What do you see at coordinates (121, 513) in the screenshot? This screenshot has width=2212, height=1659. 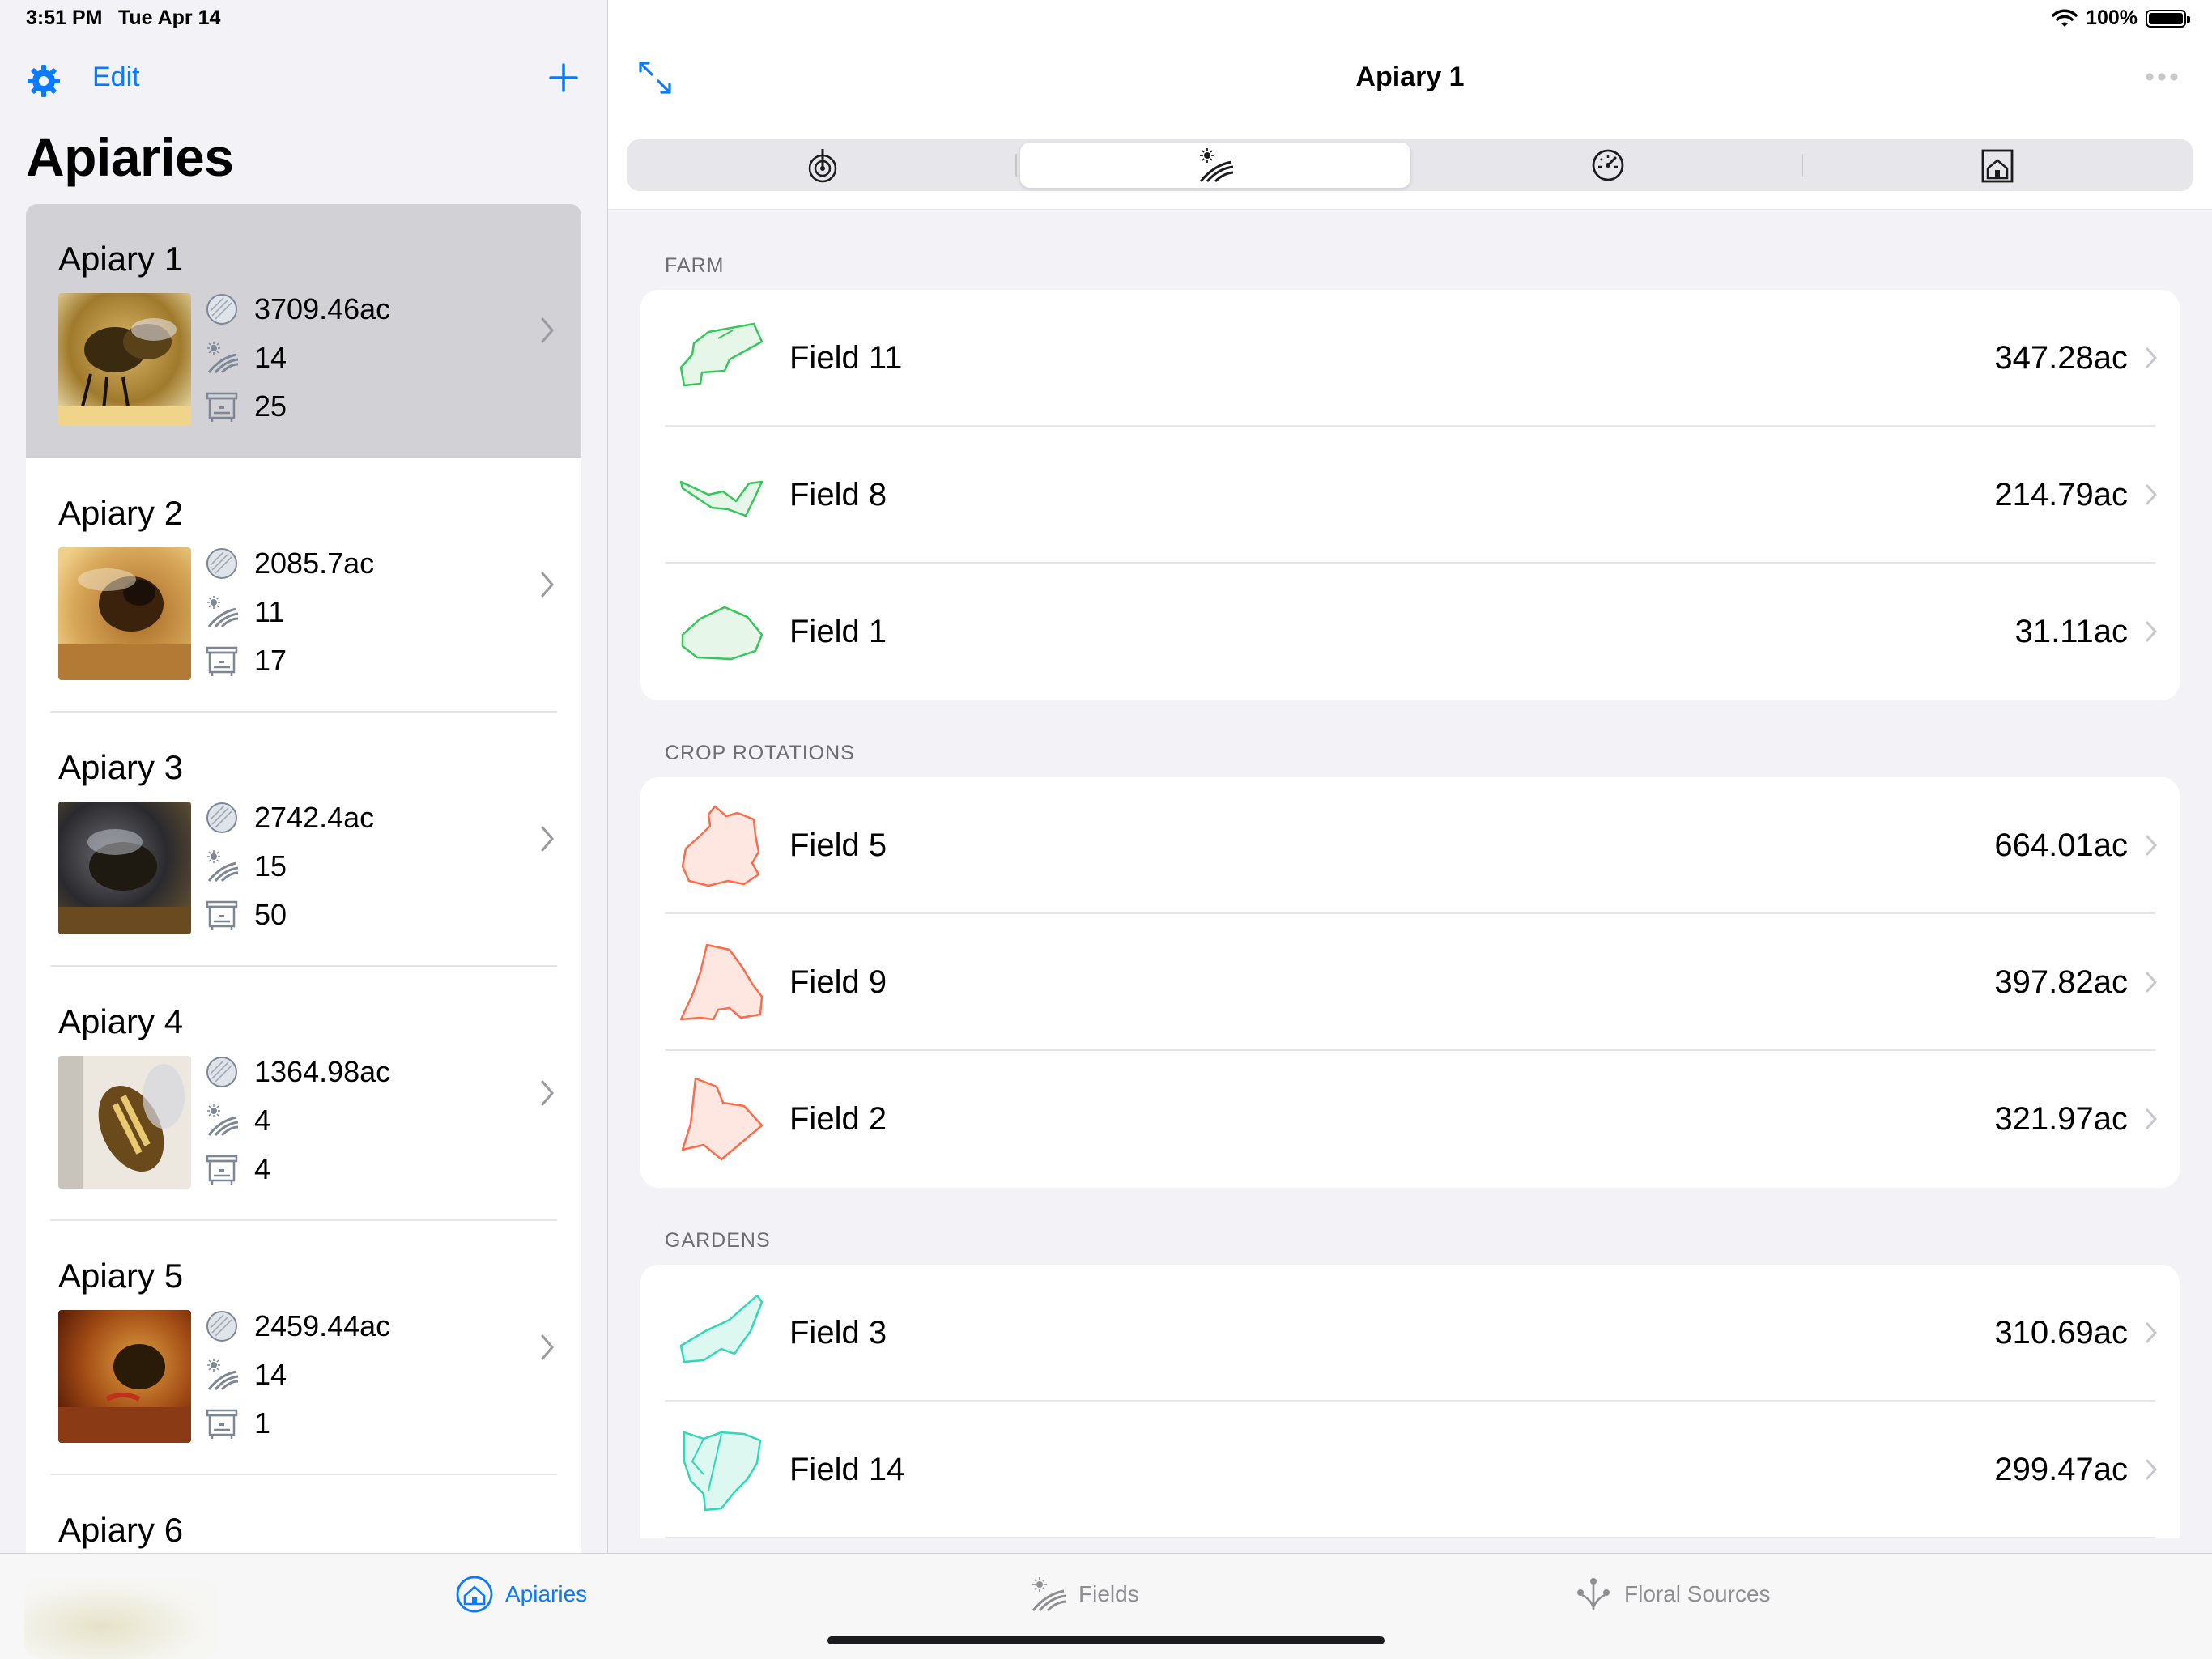 I see `apiary-name: Apiary 2` at bounding box center [121, 513].